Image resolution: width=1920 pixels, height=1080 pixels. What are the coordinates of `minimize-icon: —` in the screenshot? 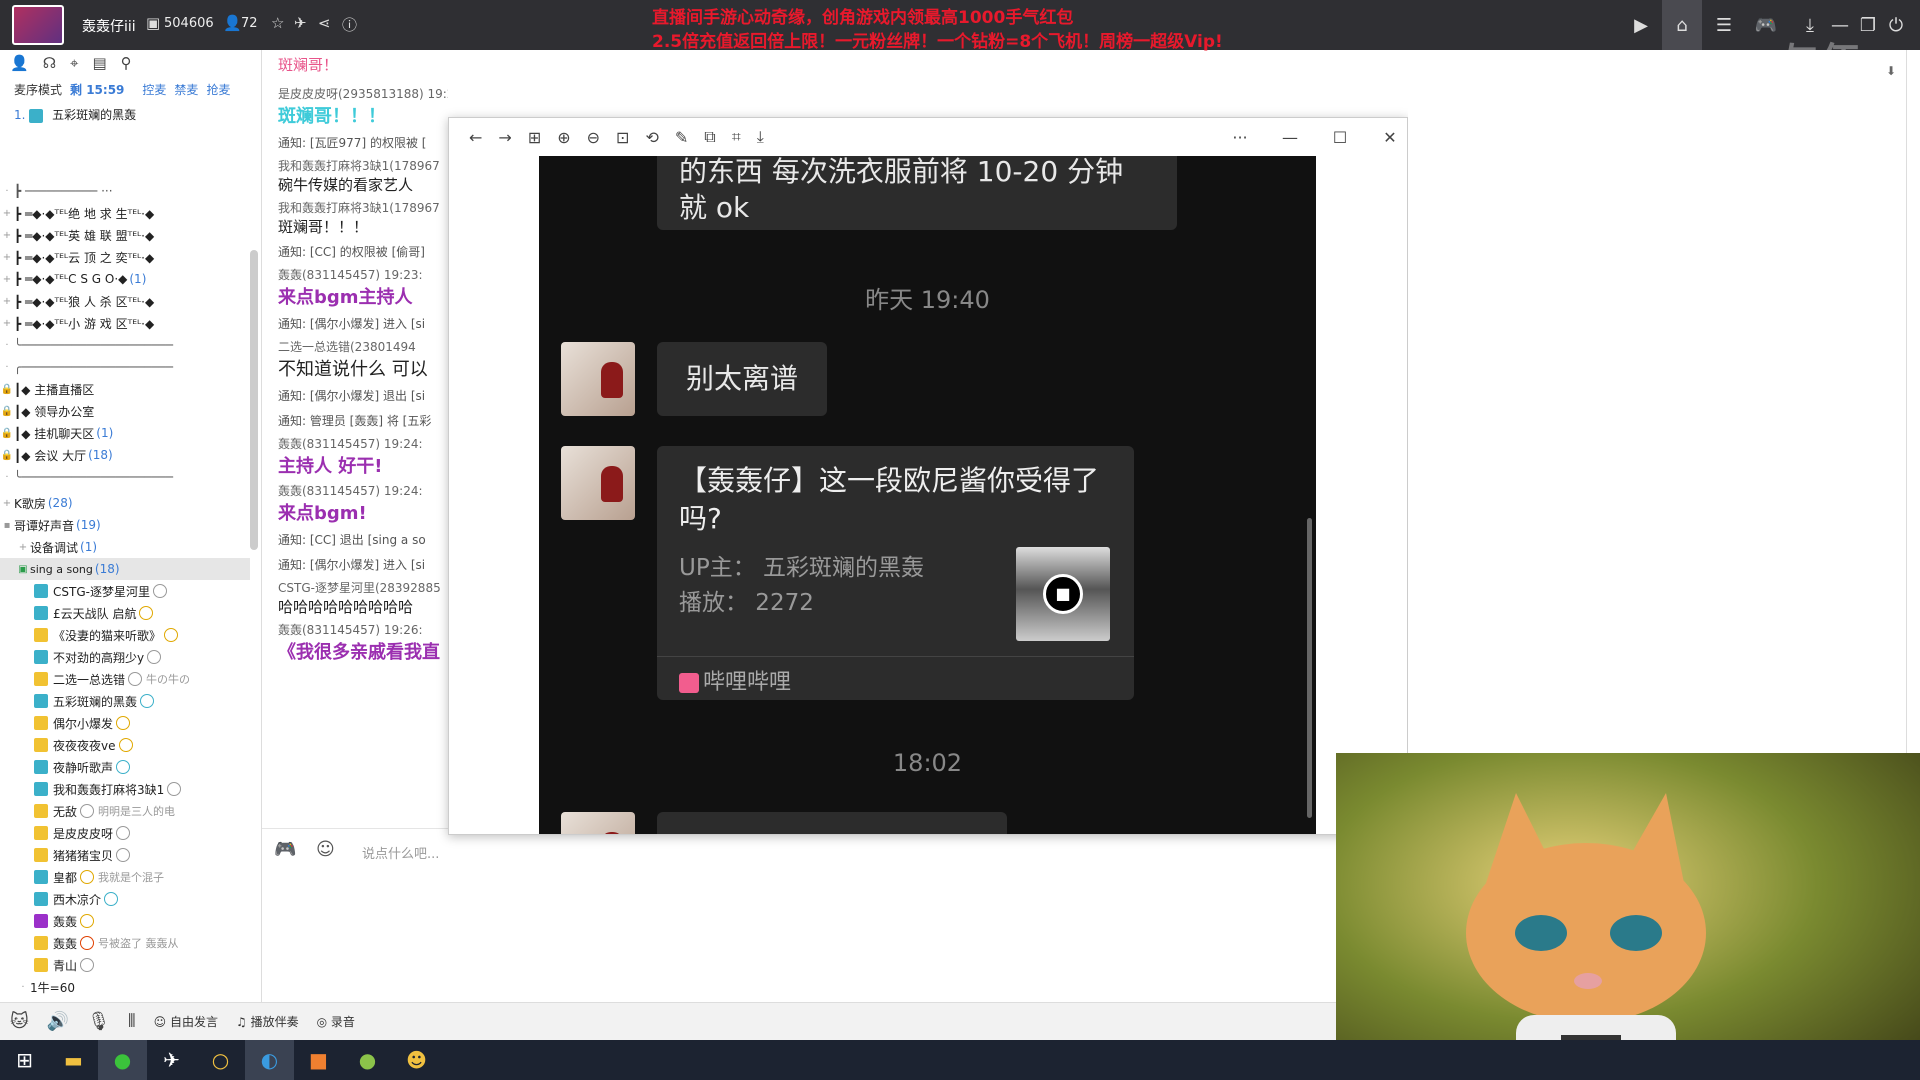 It's located at (1290, 137).